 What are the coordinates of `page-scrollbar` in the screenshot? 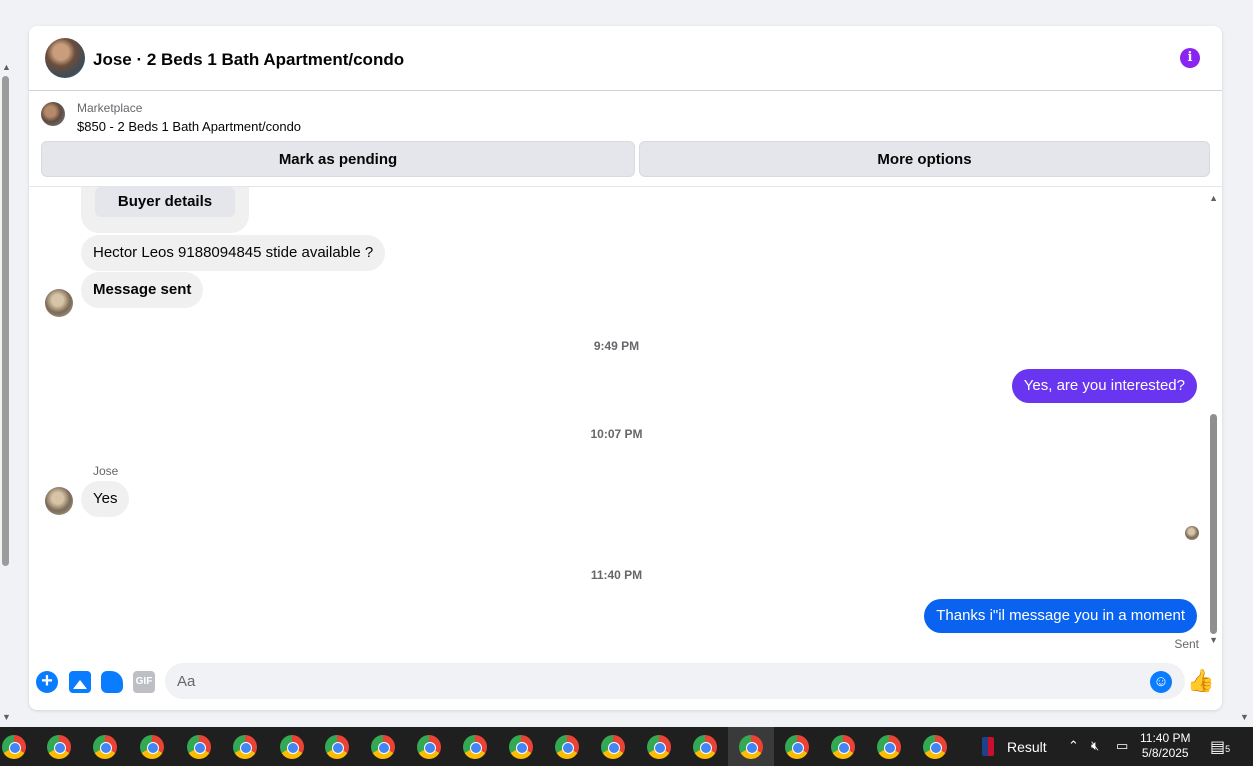 It's located at (6, 392).